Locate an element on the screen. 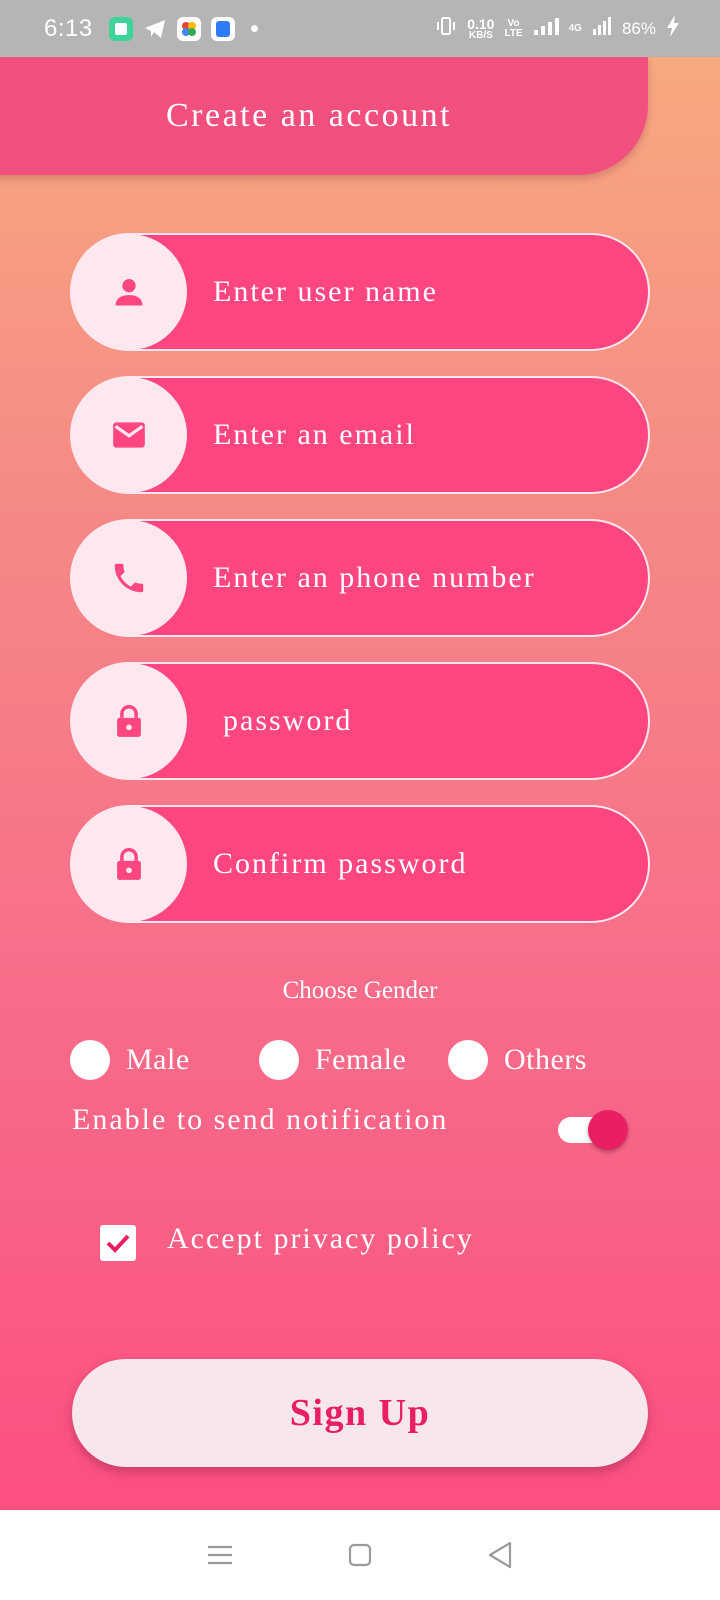 The height and width of the screenshot is (1600, 720). person-icon is located at coordinates (129, 292).